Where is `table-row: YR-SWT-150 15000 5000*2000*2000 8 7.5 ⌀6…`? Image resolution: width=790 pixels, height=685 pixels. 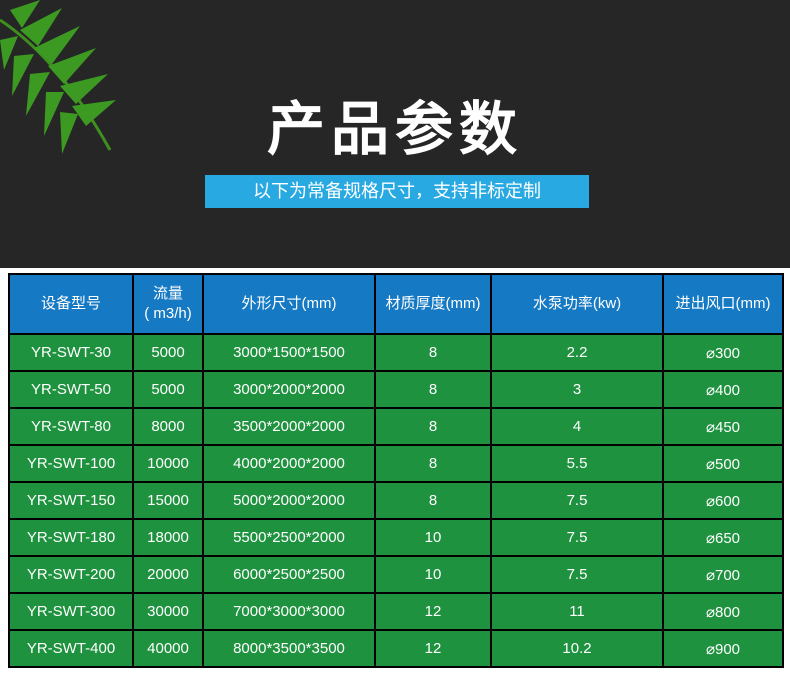 table-row: YR-SWT-150 15000 5000*2000*2000 8 7.5 ⌀6… is located at coordinates (396, 500).